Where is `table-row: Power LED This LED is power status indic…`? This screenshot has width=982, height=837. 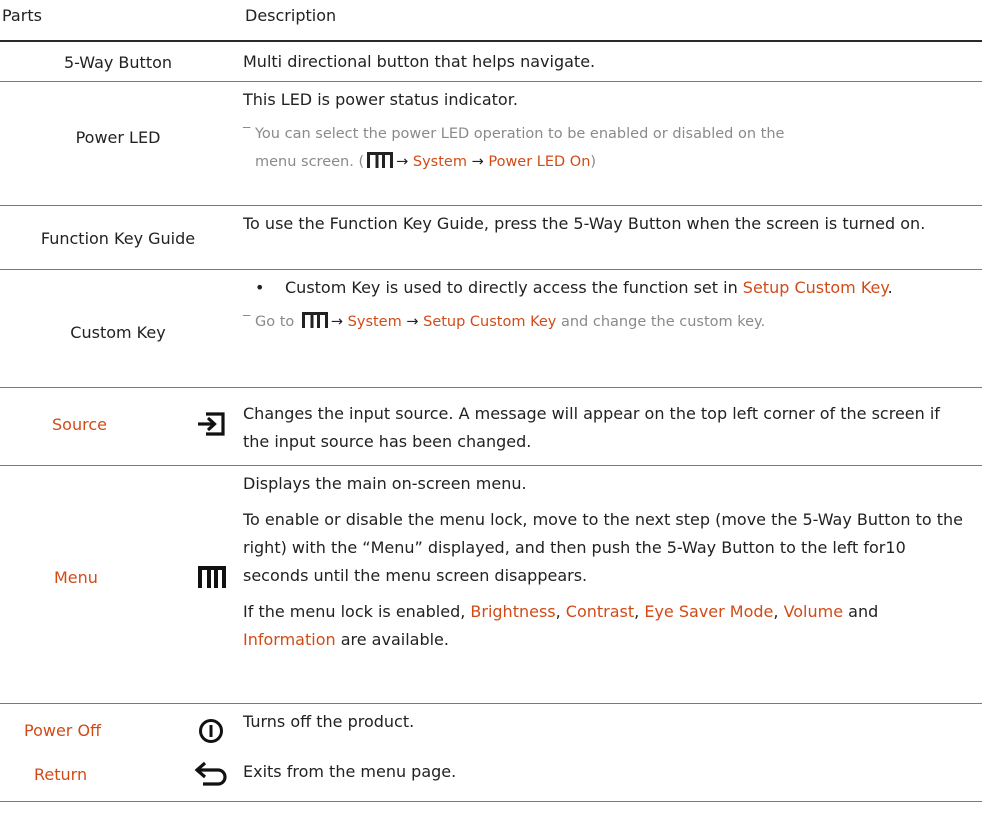 table-row: Power LED This LED is power status indic… is located at coordinates (491, 144).